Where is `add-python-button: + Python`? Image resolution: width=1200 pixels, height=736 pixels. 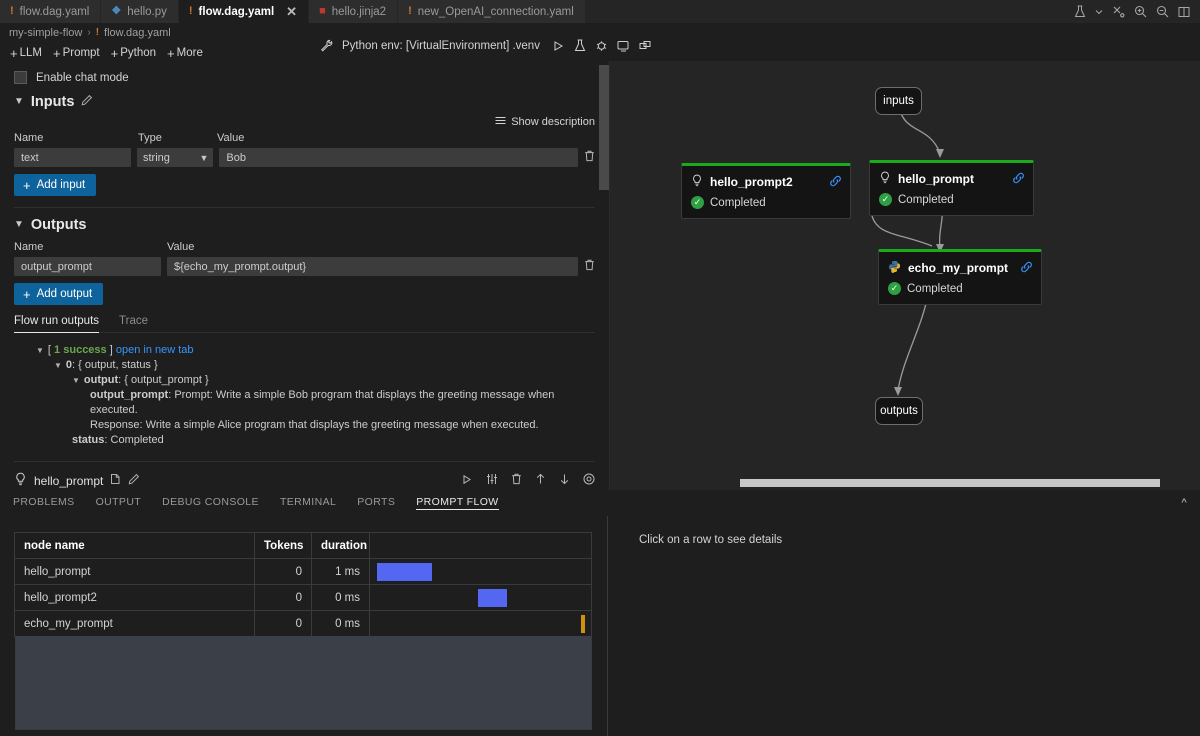 add-python-button: + Python is located at coordinates (133, 53).